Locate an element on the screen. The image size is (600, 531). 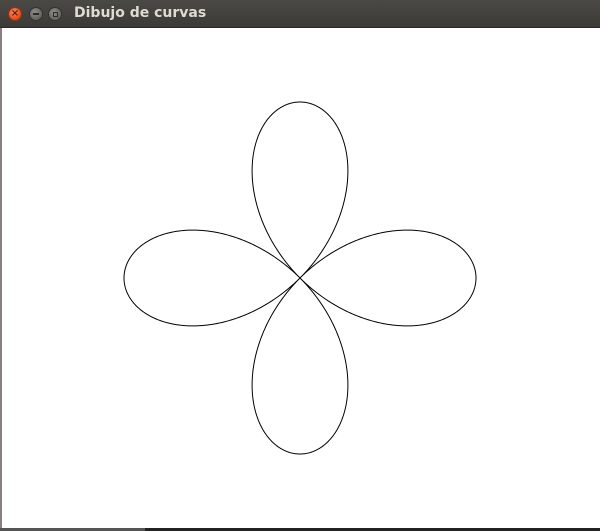
minimize-button is located at coordinates (36, 14).